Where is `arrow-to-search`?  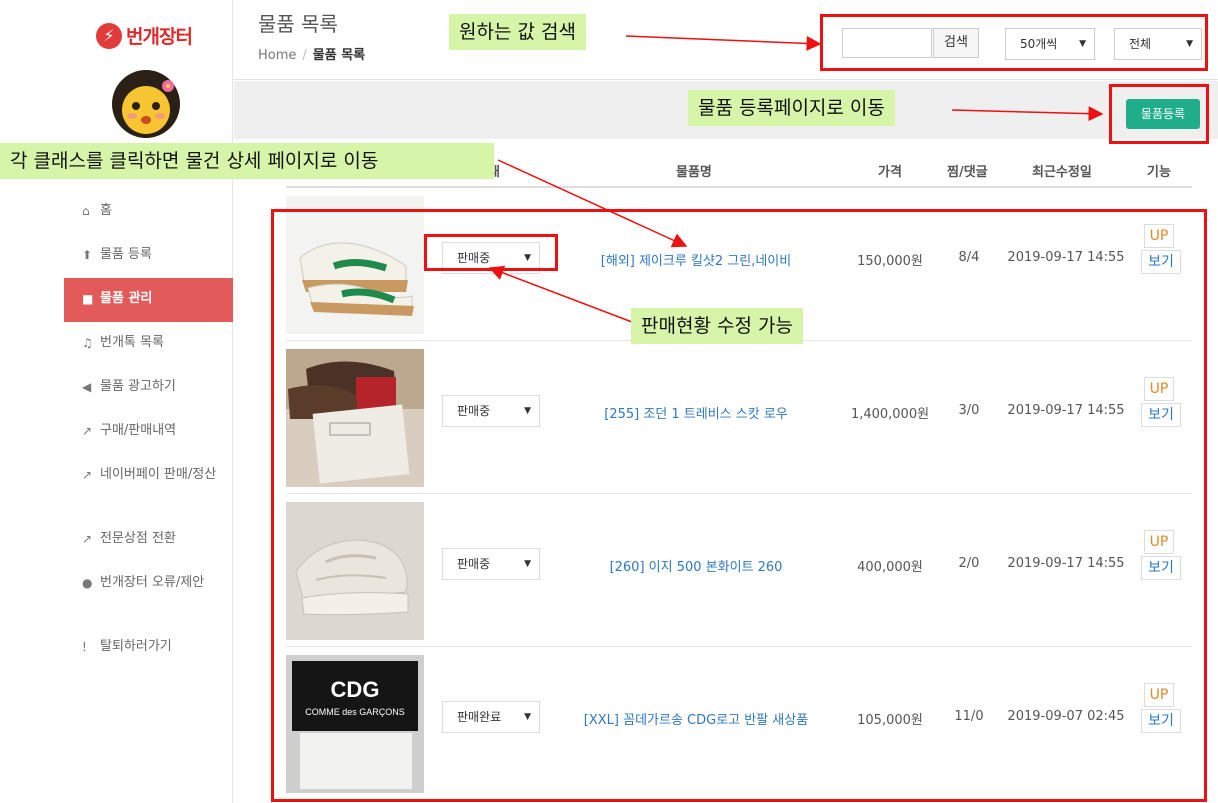
arrow-to-search is located at coordinates (723, 43).